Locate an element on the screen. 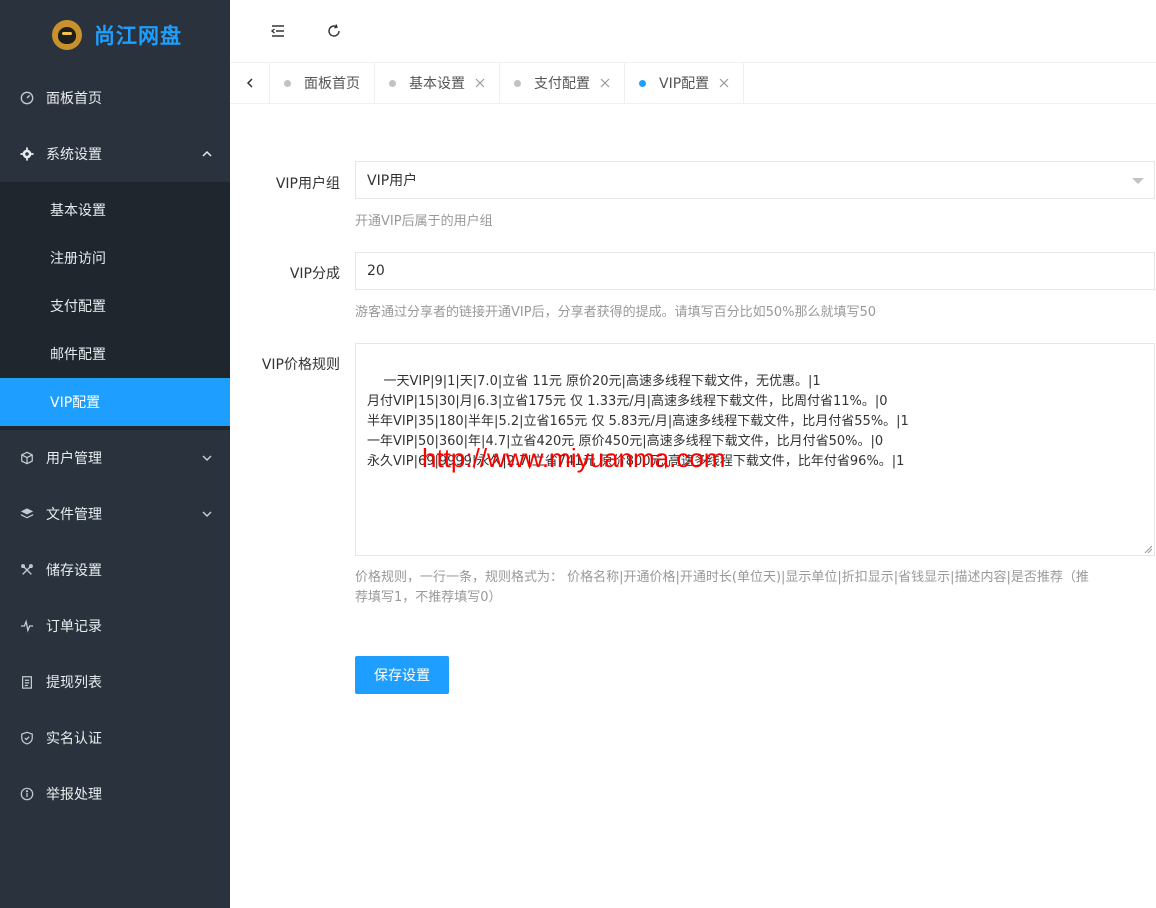 This screenshot has height=908, width=1156. dashboard-icon is located at coordinates (27, 98).